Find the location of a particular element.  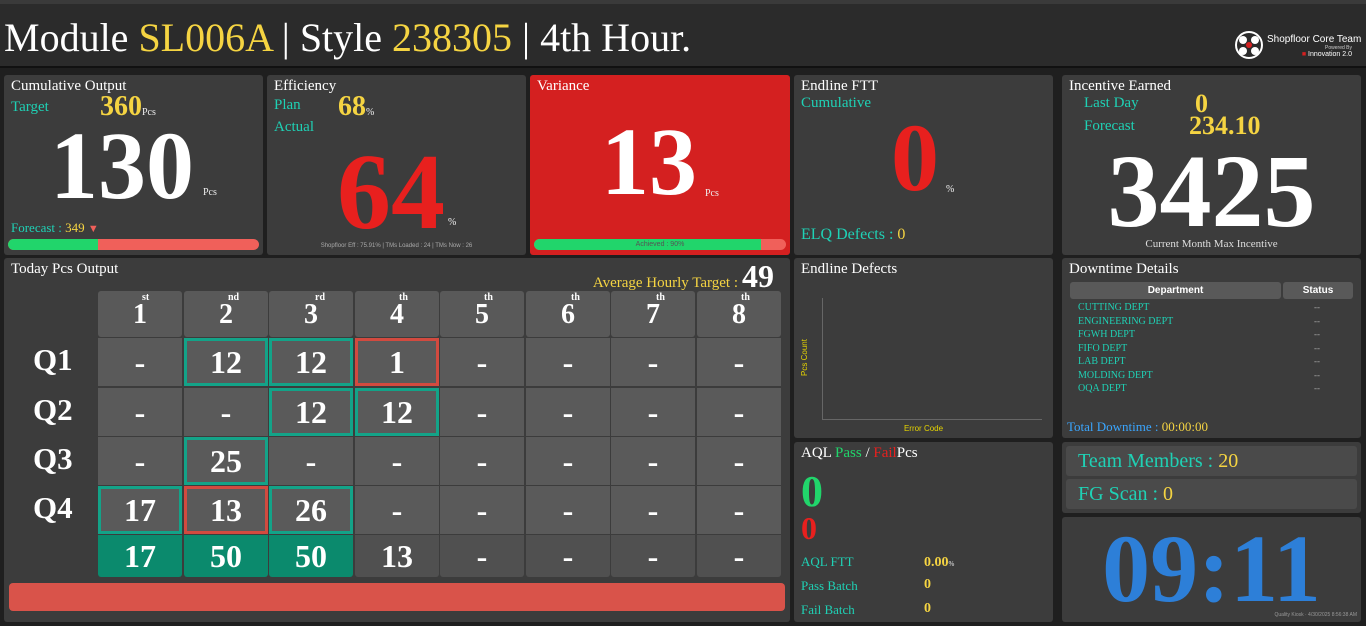

hour-ordinal-suffix: rd is located at coordinates (320, 297).